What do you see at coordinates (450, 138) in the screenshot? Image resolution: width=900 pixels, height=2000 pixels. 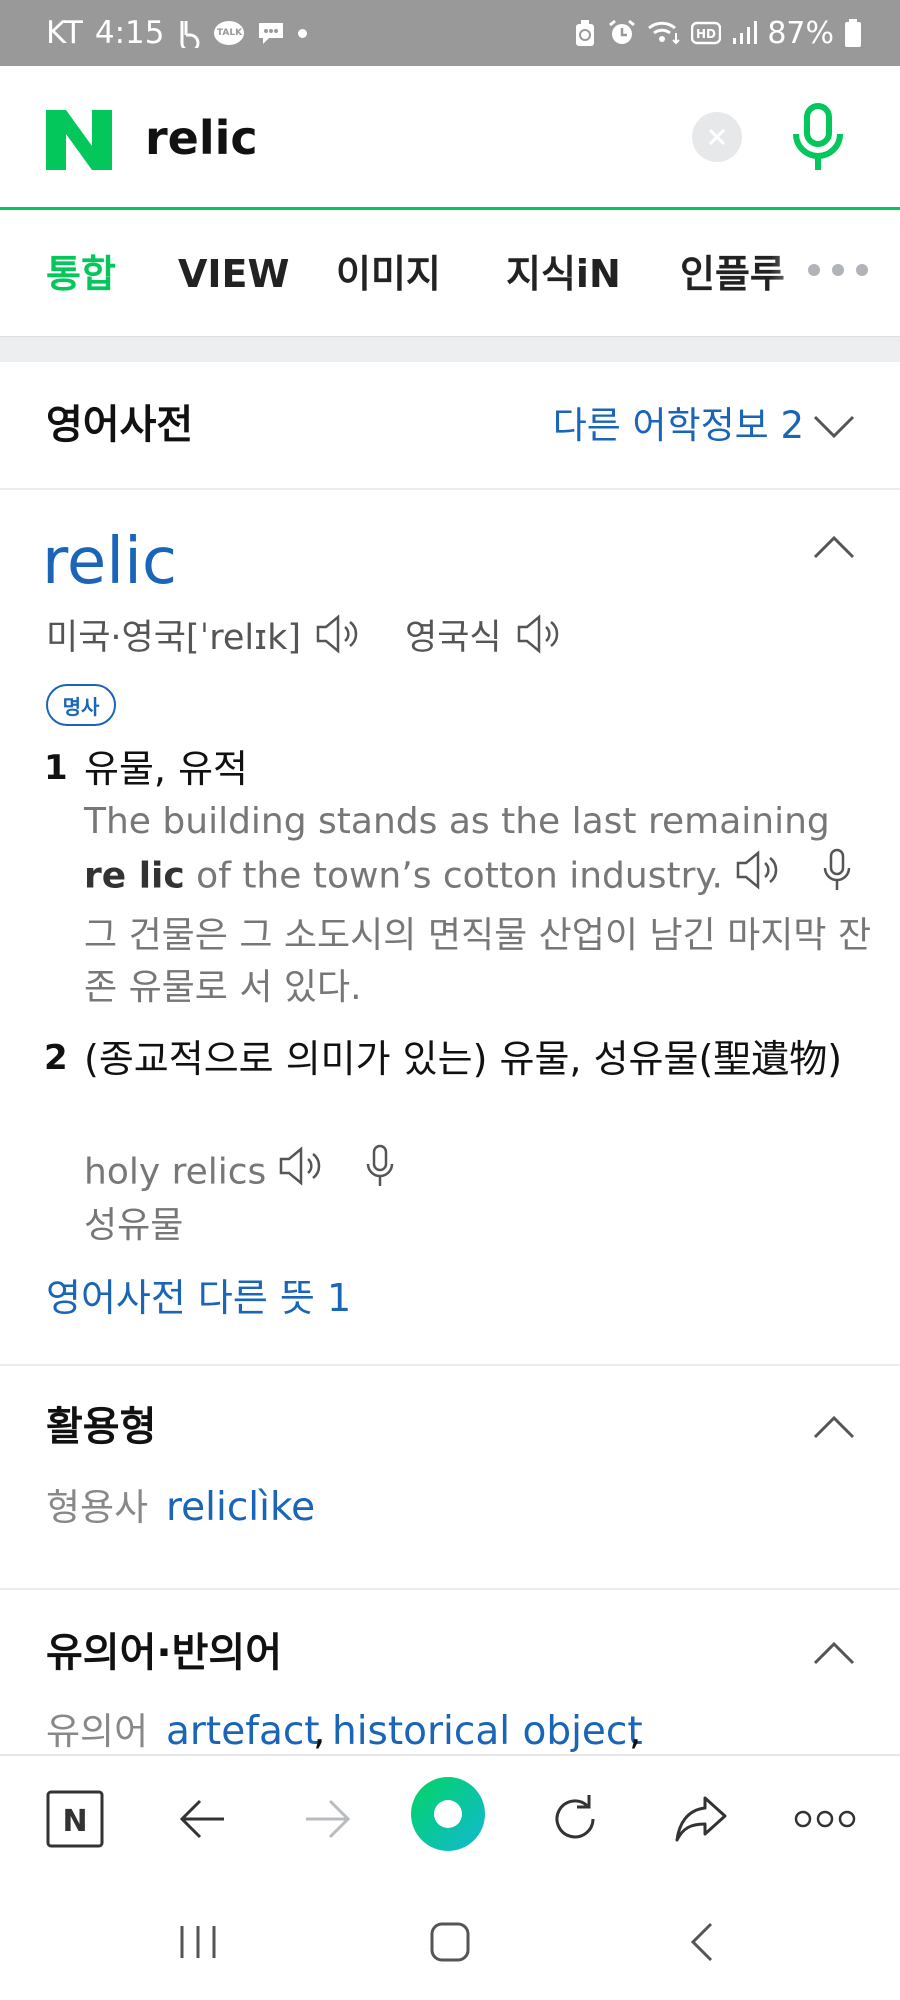 I see `search-bar: relic` at bounding box center [450, 138].